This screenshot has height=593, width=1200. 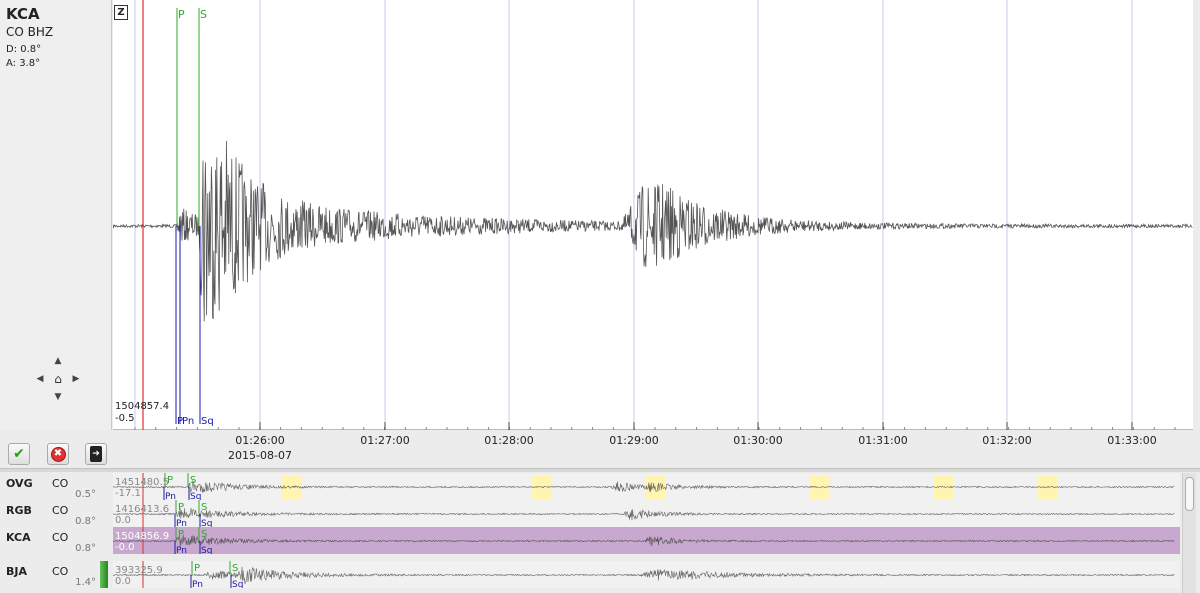 What do you see at coordinates (58, 379) in the screenshot?
I see `home-icon: ⌂` at bounding box center [58, 379].